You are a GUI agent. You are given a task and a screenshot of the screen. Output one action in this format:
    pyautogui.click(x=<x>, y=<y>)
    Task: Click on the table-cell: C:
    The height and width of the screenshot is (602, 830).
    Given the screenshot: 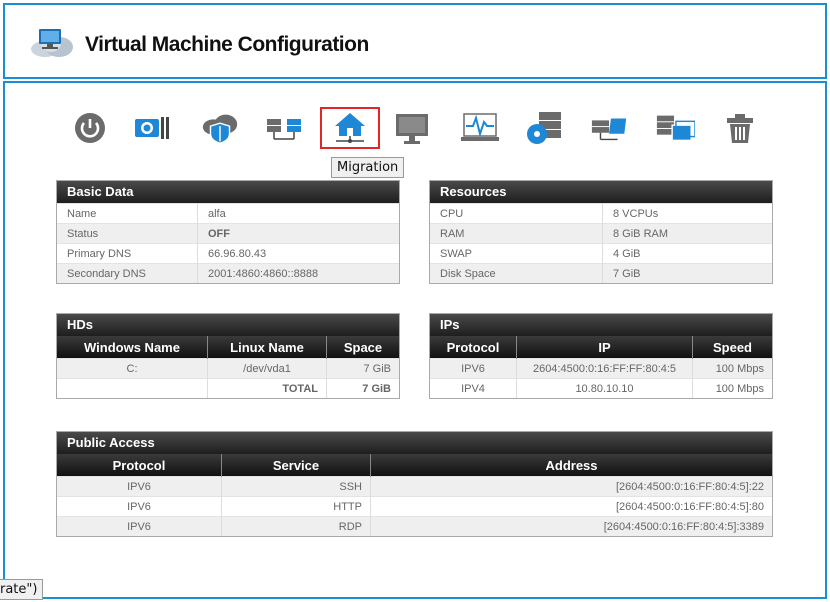 What is the action you would take?
    pyautogui.click(x=132, y=368)
    